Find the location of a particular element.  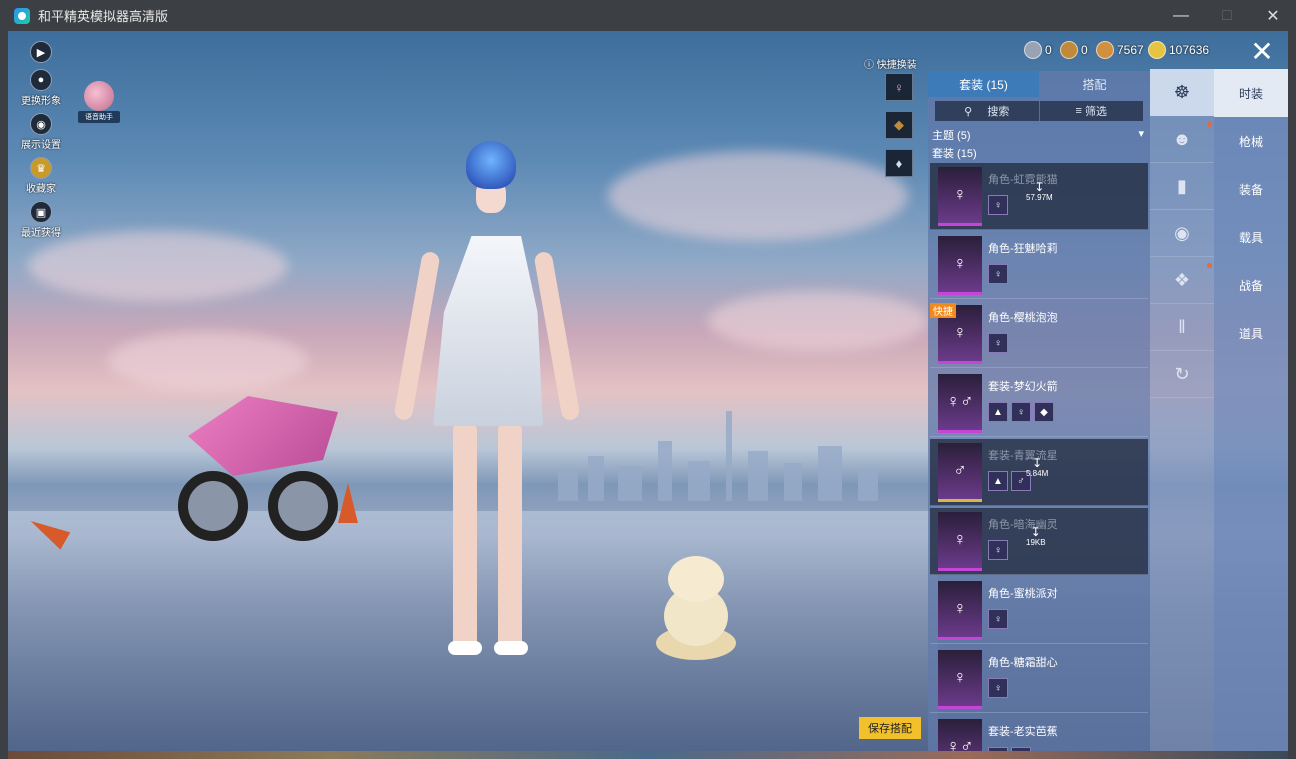

tab-suits: 套装 (15) is located at coordinates (983, 84).